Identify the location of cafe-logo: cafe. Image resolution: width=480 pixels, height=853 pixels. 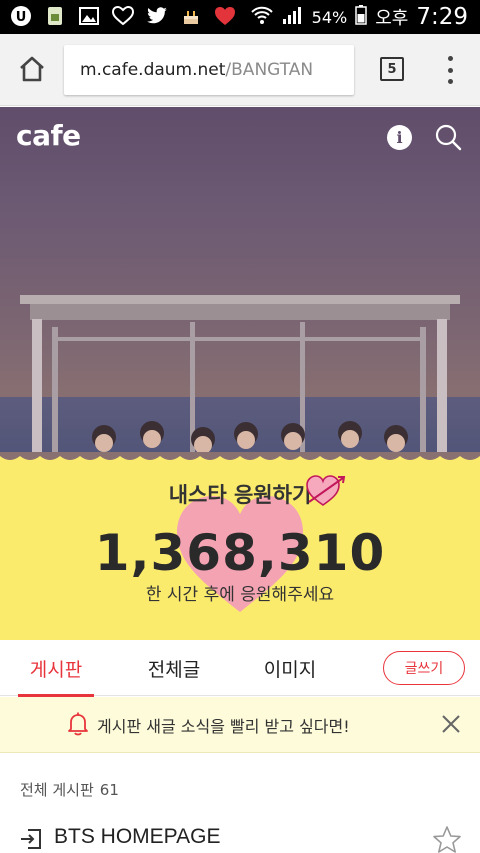
(48, 135).